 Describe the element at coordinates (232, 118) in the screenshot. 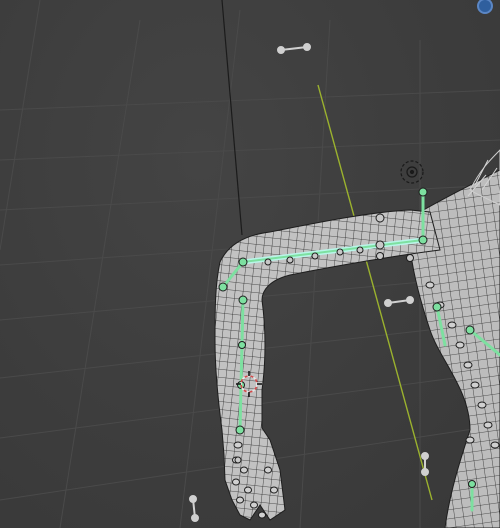

I see `z-axis-line` at that location.